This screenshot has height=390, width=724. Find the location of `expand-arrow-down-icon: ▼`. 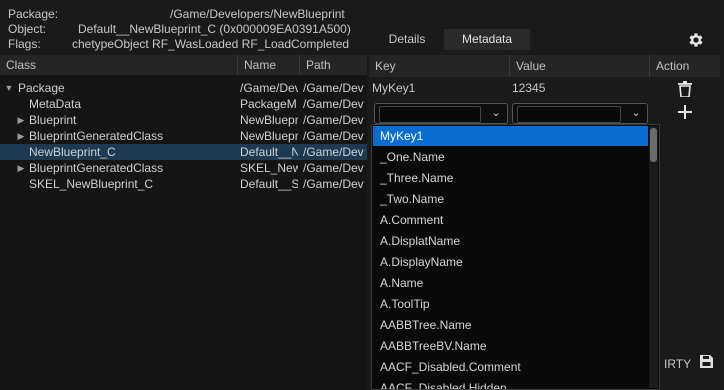

expand-arrow-down-icon: ▼ is located at coordinates (9, 88).